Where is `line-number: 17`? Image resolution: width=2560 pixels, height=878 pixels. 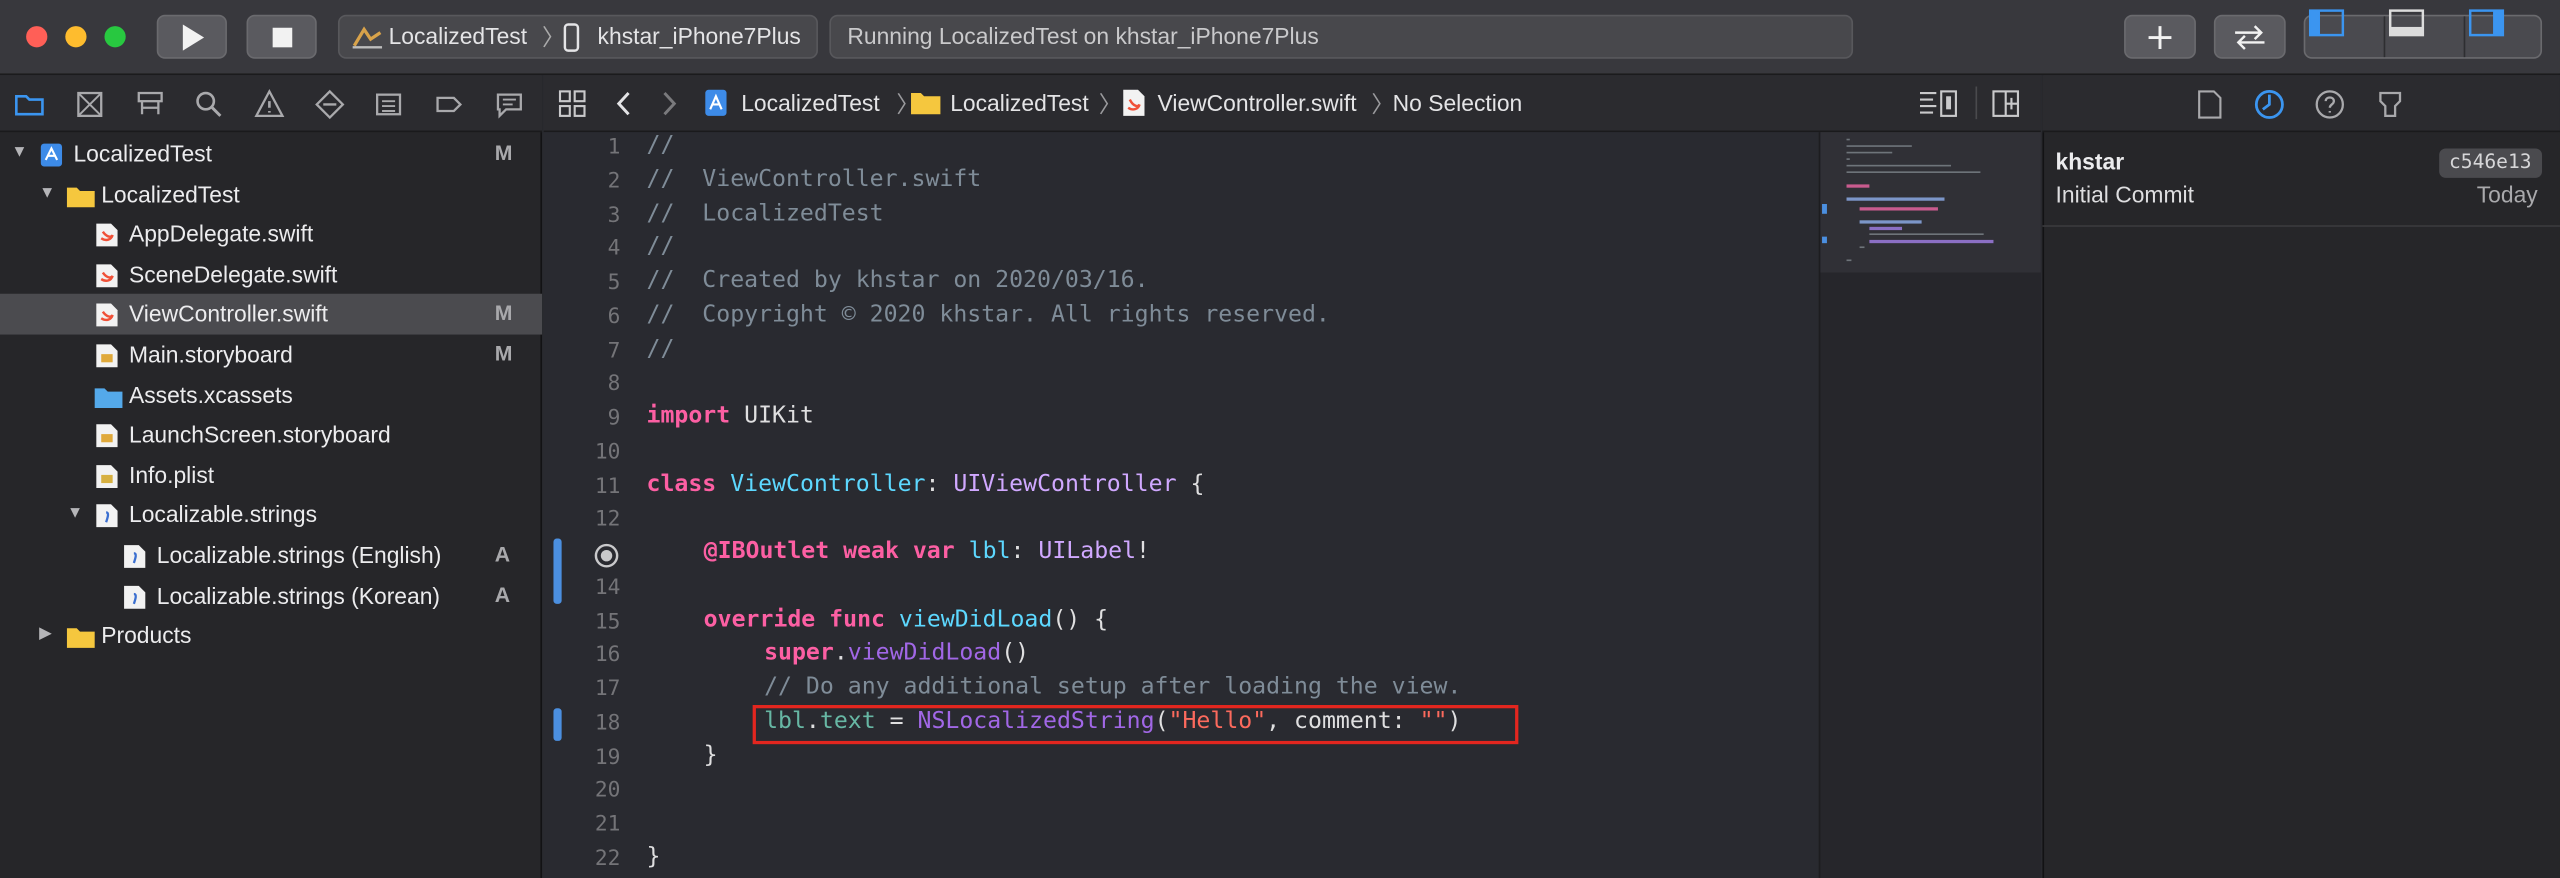
line-number: 17 is located at coordinates (607, 689).